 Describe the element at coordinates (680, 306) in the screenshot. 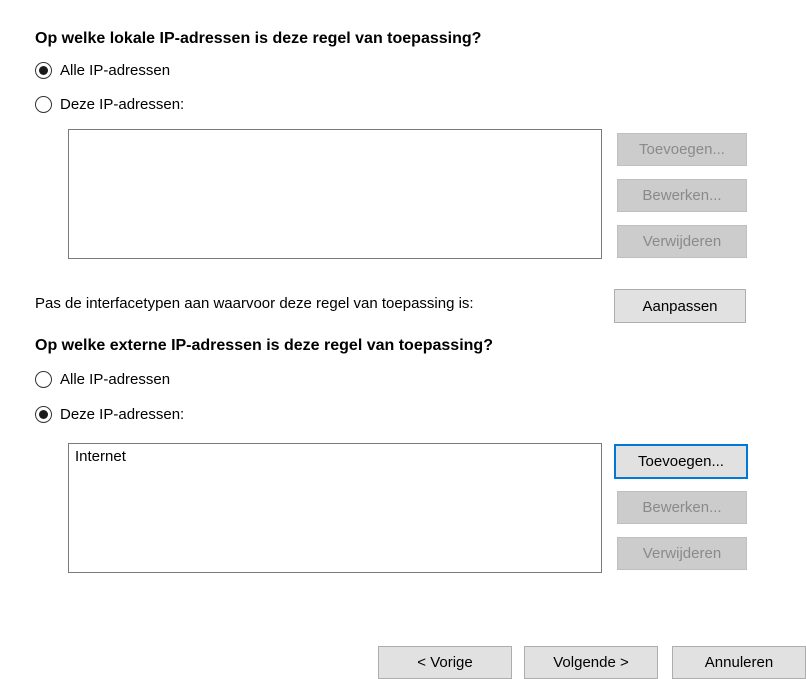

I see `customize-button: Aanpassen` at that location.